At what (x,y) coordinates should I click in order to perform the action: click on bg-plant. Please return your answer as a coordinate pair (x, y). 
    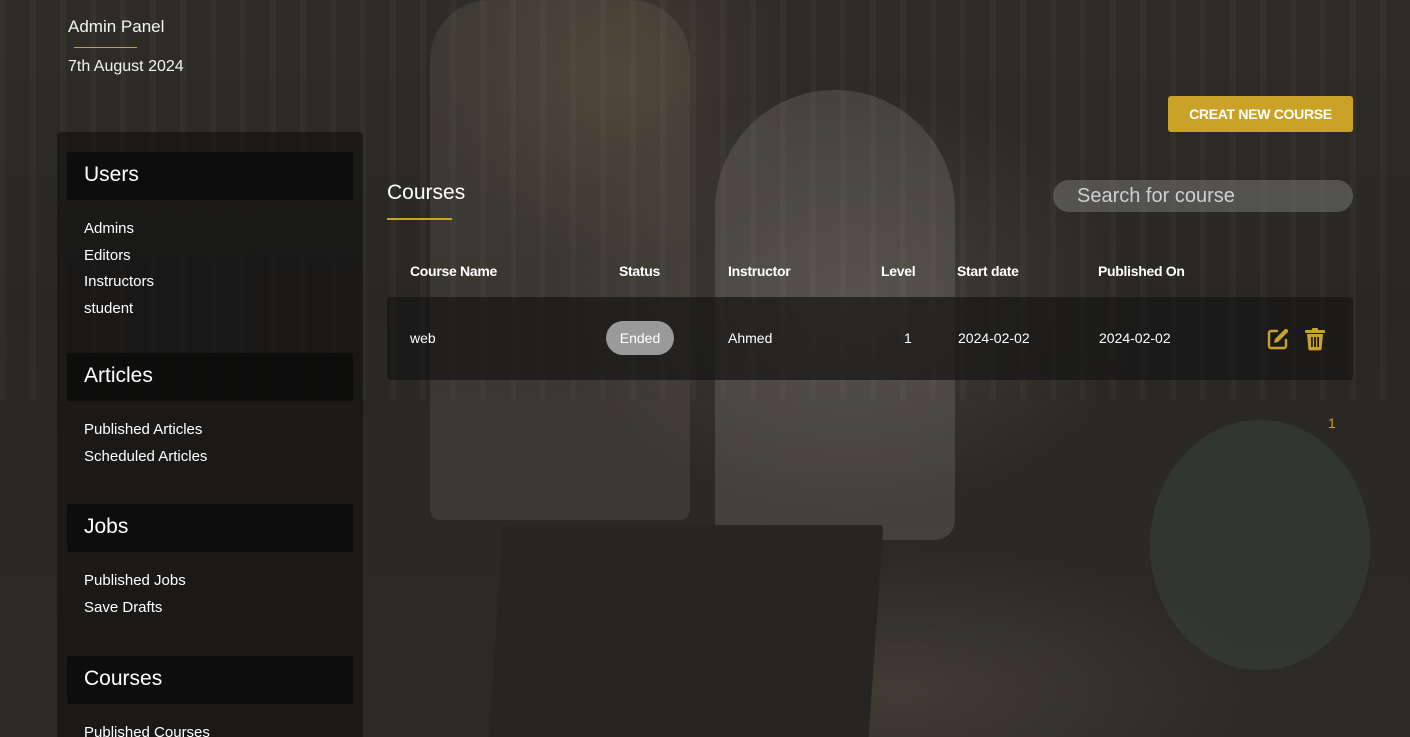
    Looking at the image, I should click on (1260, 545).